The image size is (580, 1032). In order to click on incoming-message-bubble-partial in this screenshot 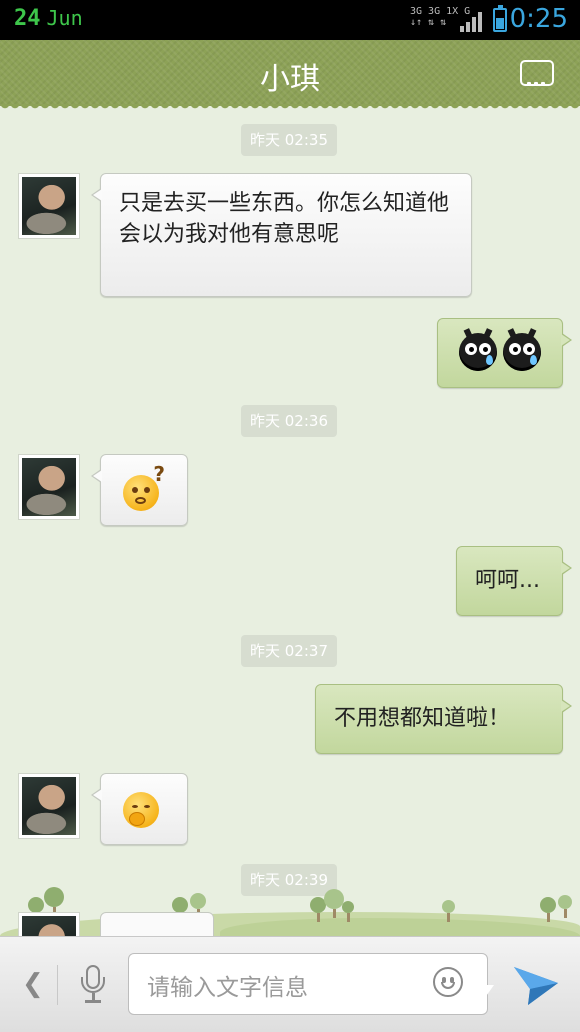, I will do `click(157, 924)`.